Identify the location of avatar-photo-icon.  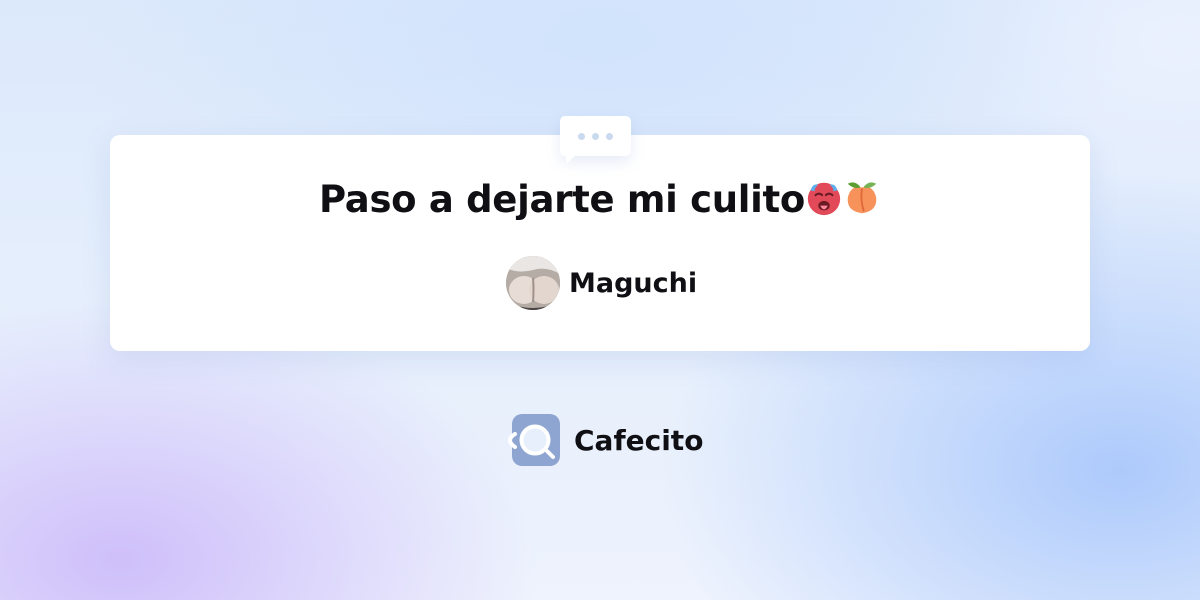
(533, 283).